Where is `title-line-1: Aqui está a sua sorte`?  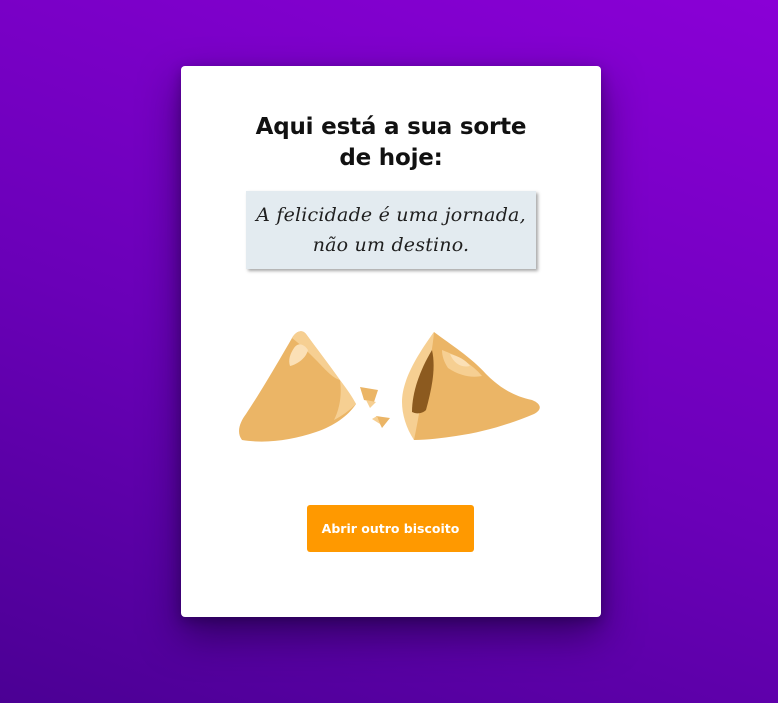 title-line-1: Aqui está a sua sorte is located at coordinates (391, 127).